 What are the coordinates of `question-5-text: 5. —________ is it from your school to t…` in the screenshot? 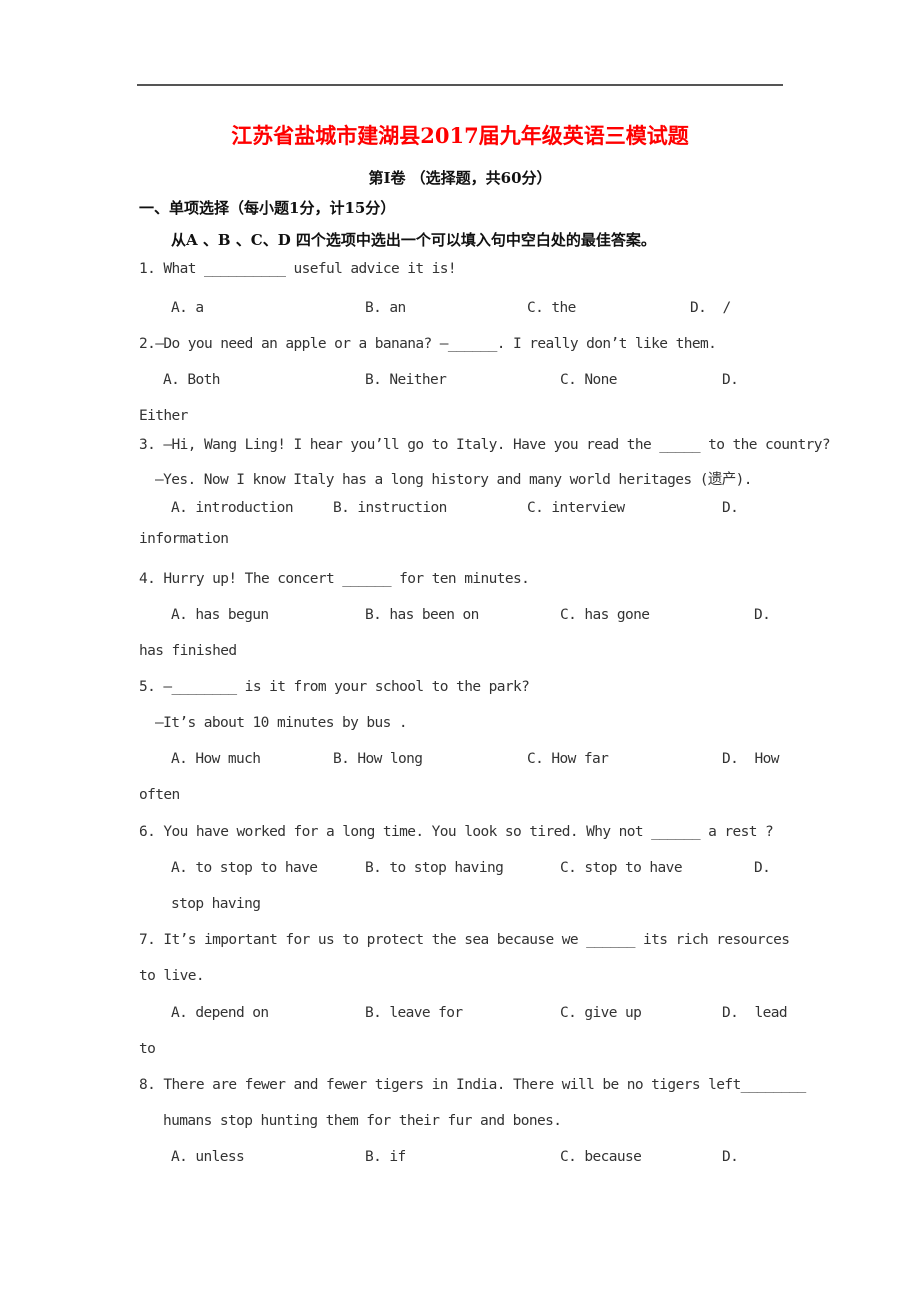 It's located at (334, 687).